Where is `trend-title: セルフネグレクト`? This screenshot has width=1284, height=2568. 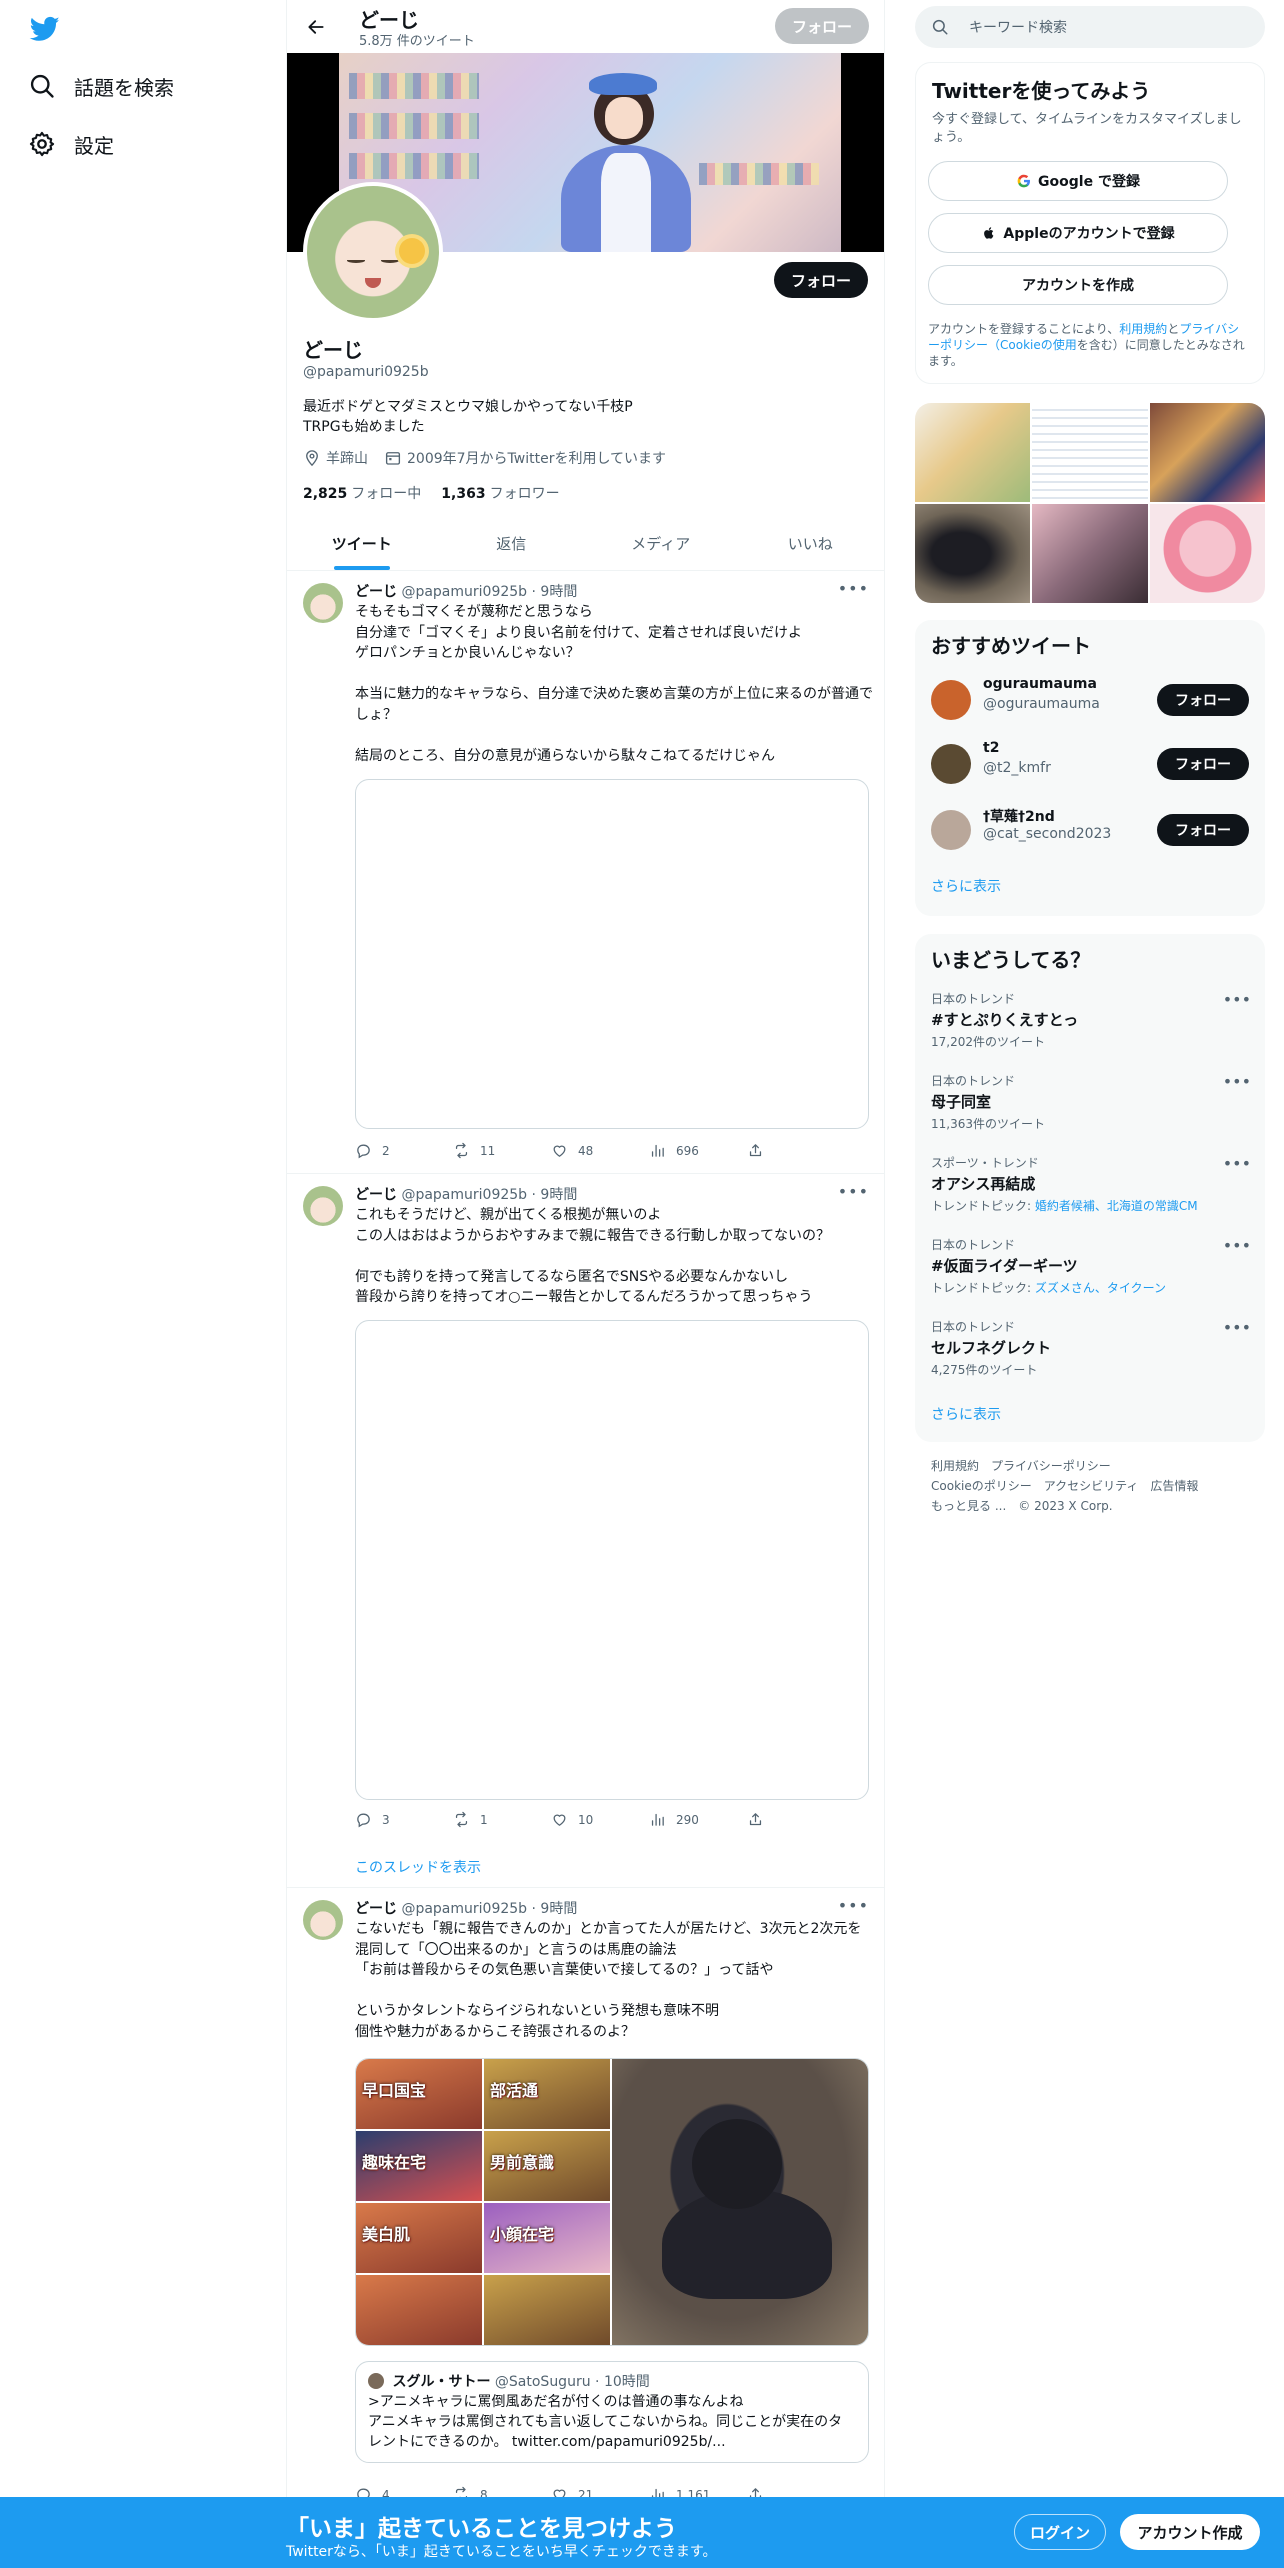 trend-title: セルフネグレクト is located at coordinates (991, 1348).